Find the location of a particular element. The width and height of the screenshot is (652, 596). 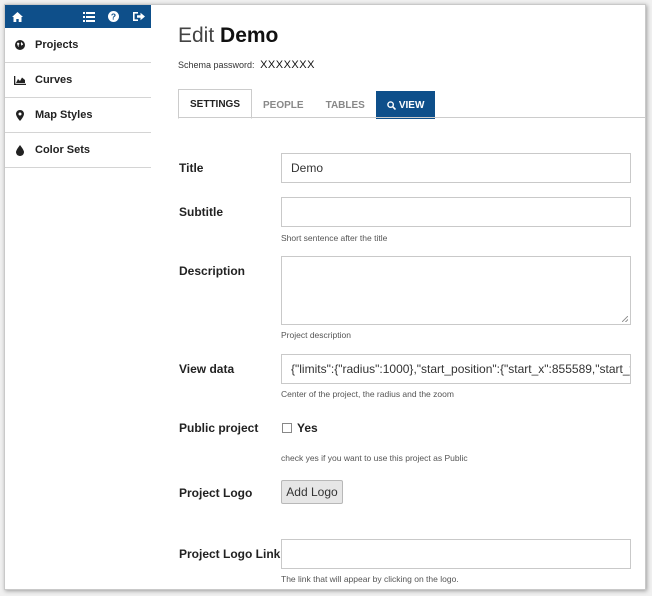

tab-people: PEOPLE is located at coordinates (283, 105).